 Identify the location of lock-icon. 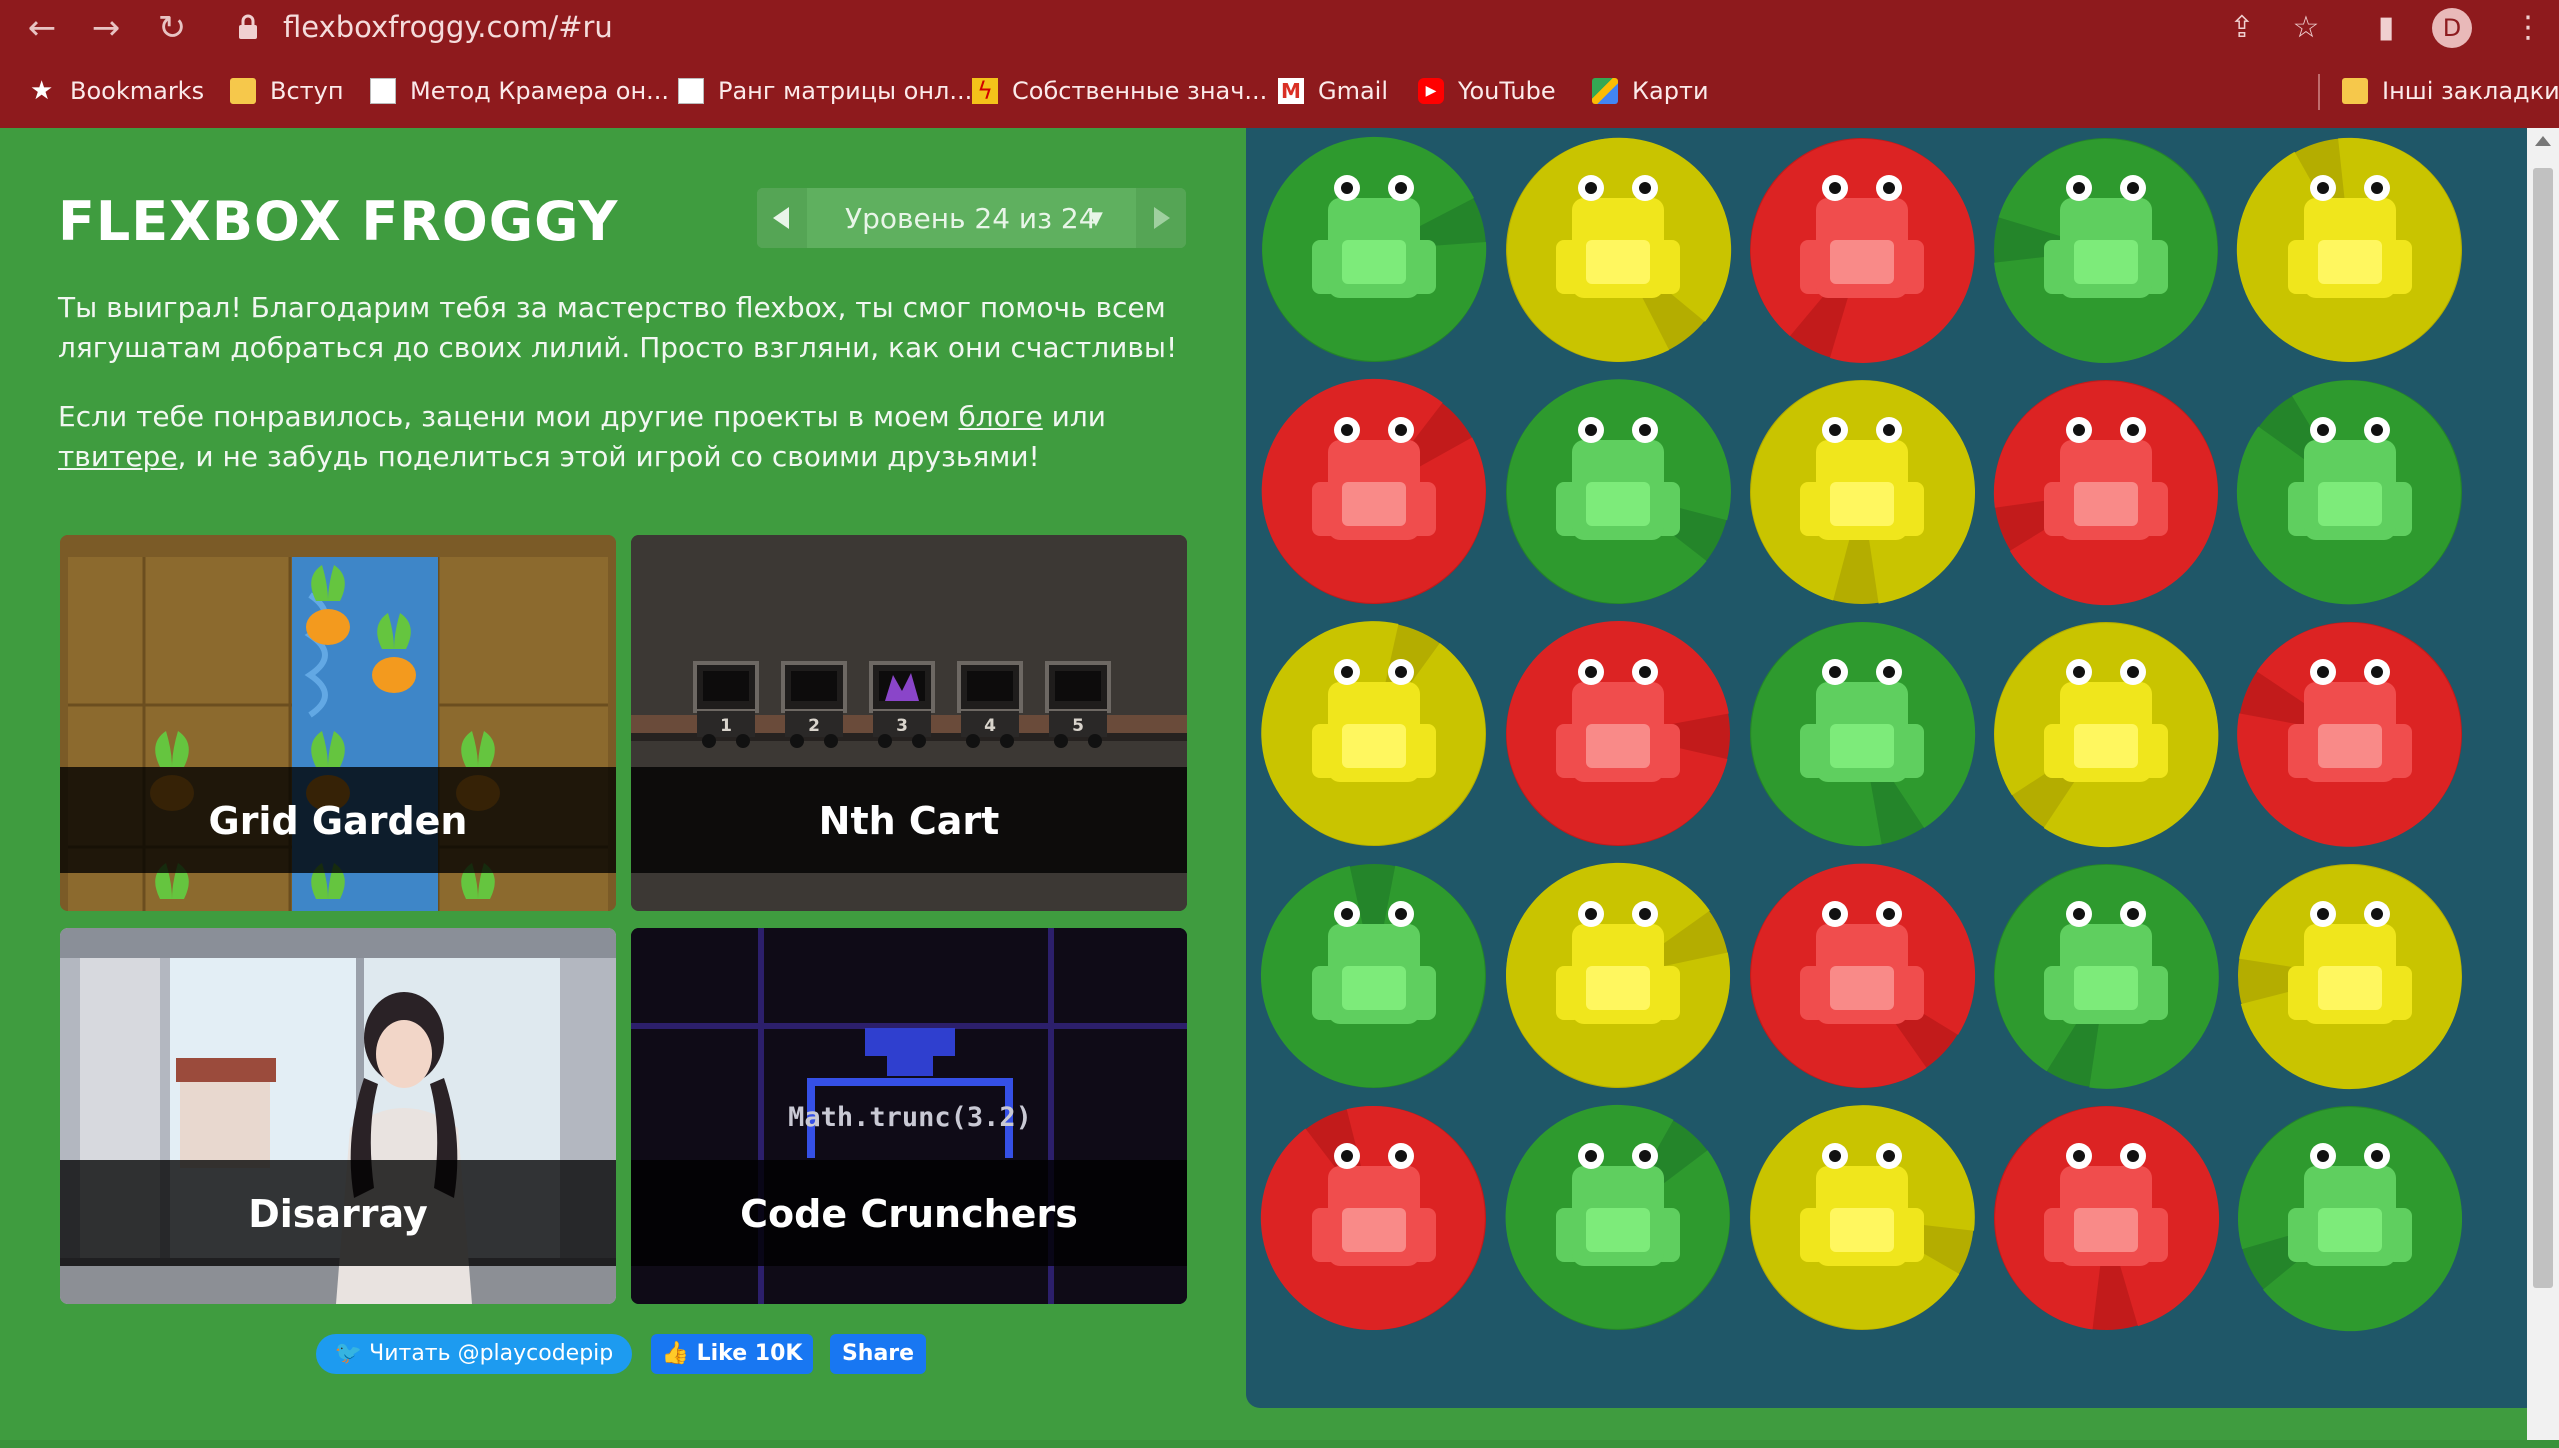
(248, 26).